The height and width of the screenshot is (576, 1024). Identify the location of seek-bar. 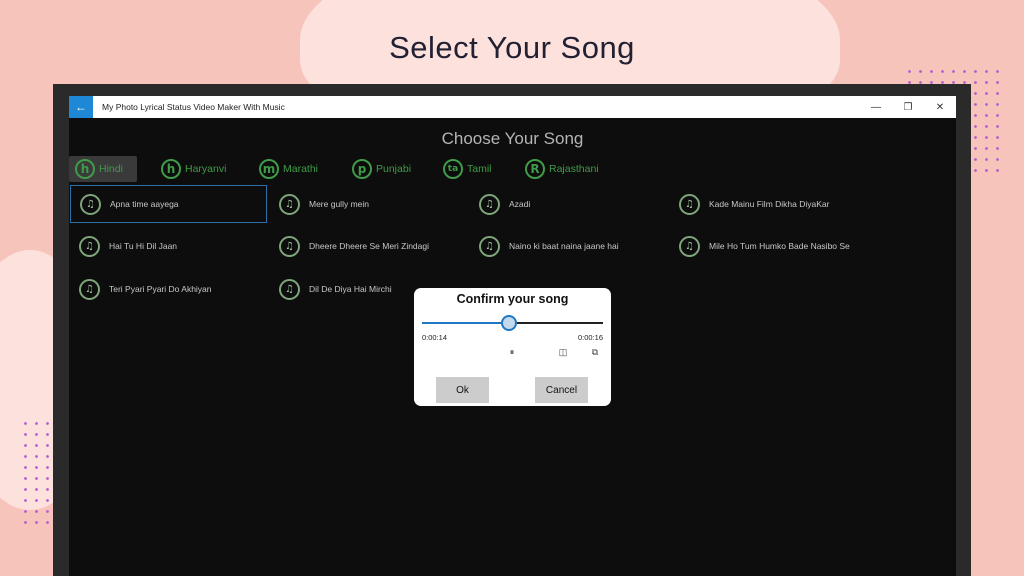
(512, 323).